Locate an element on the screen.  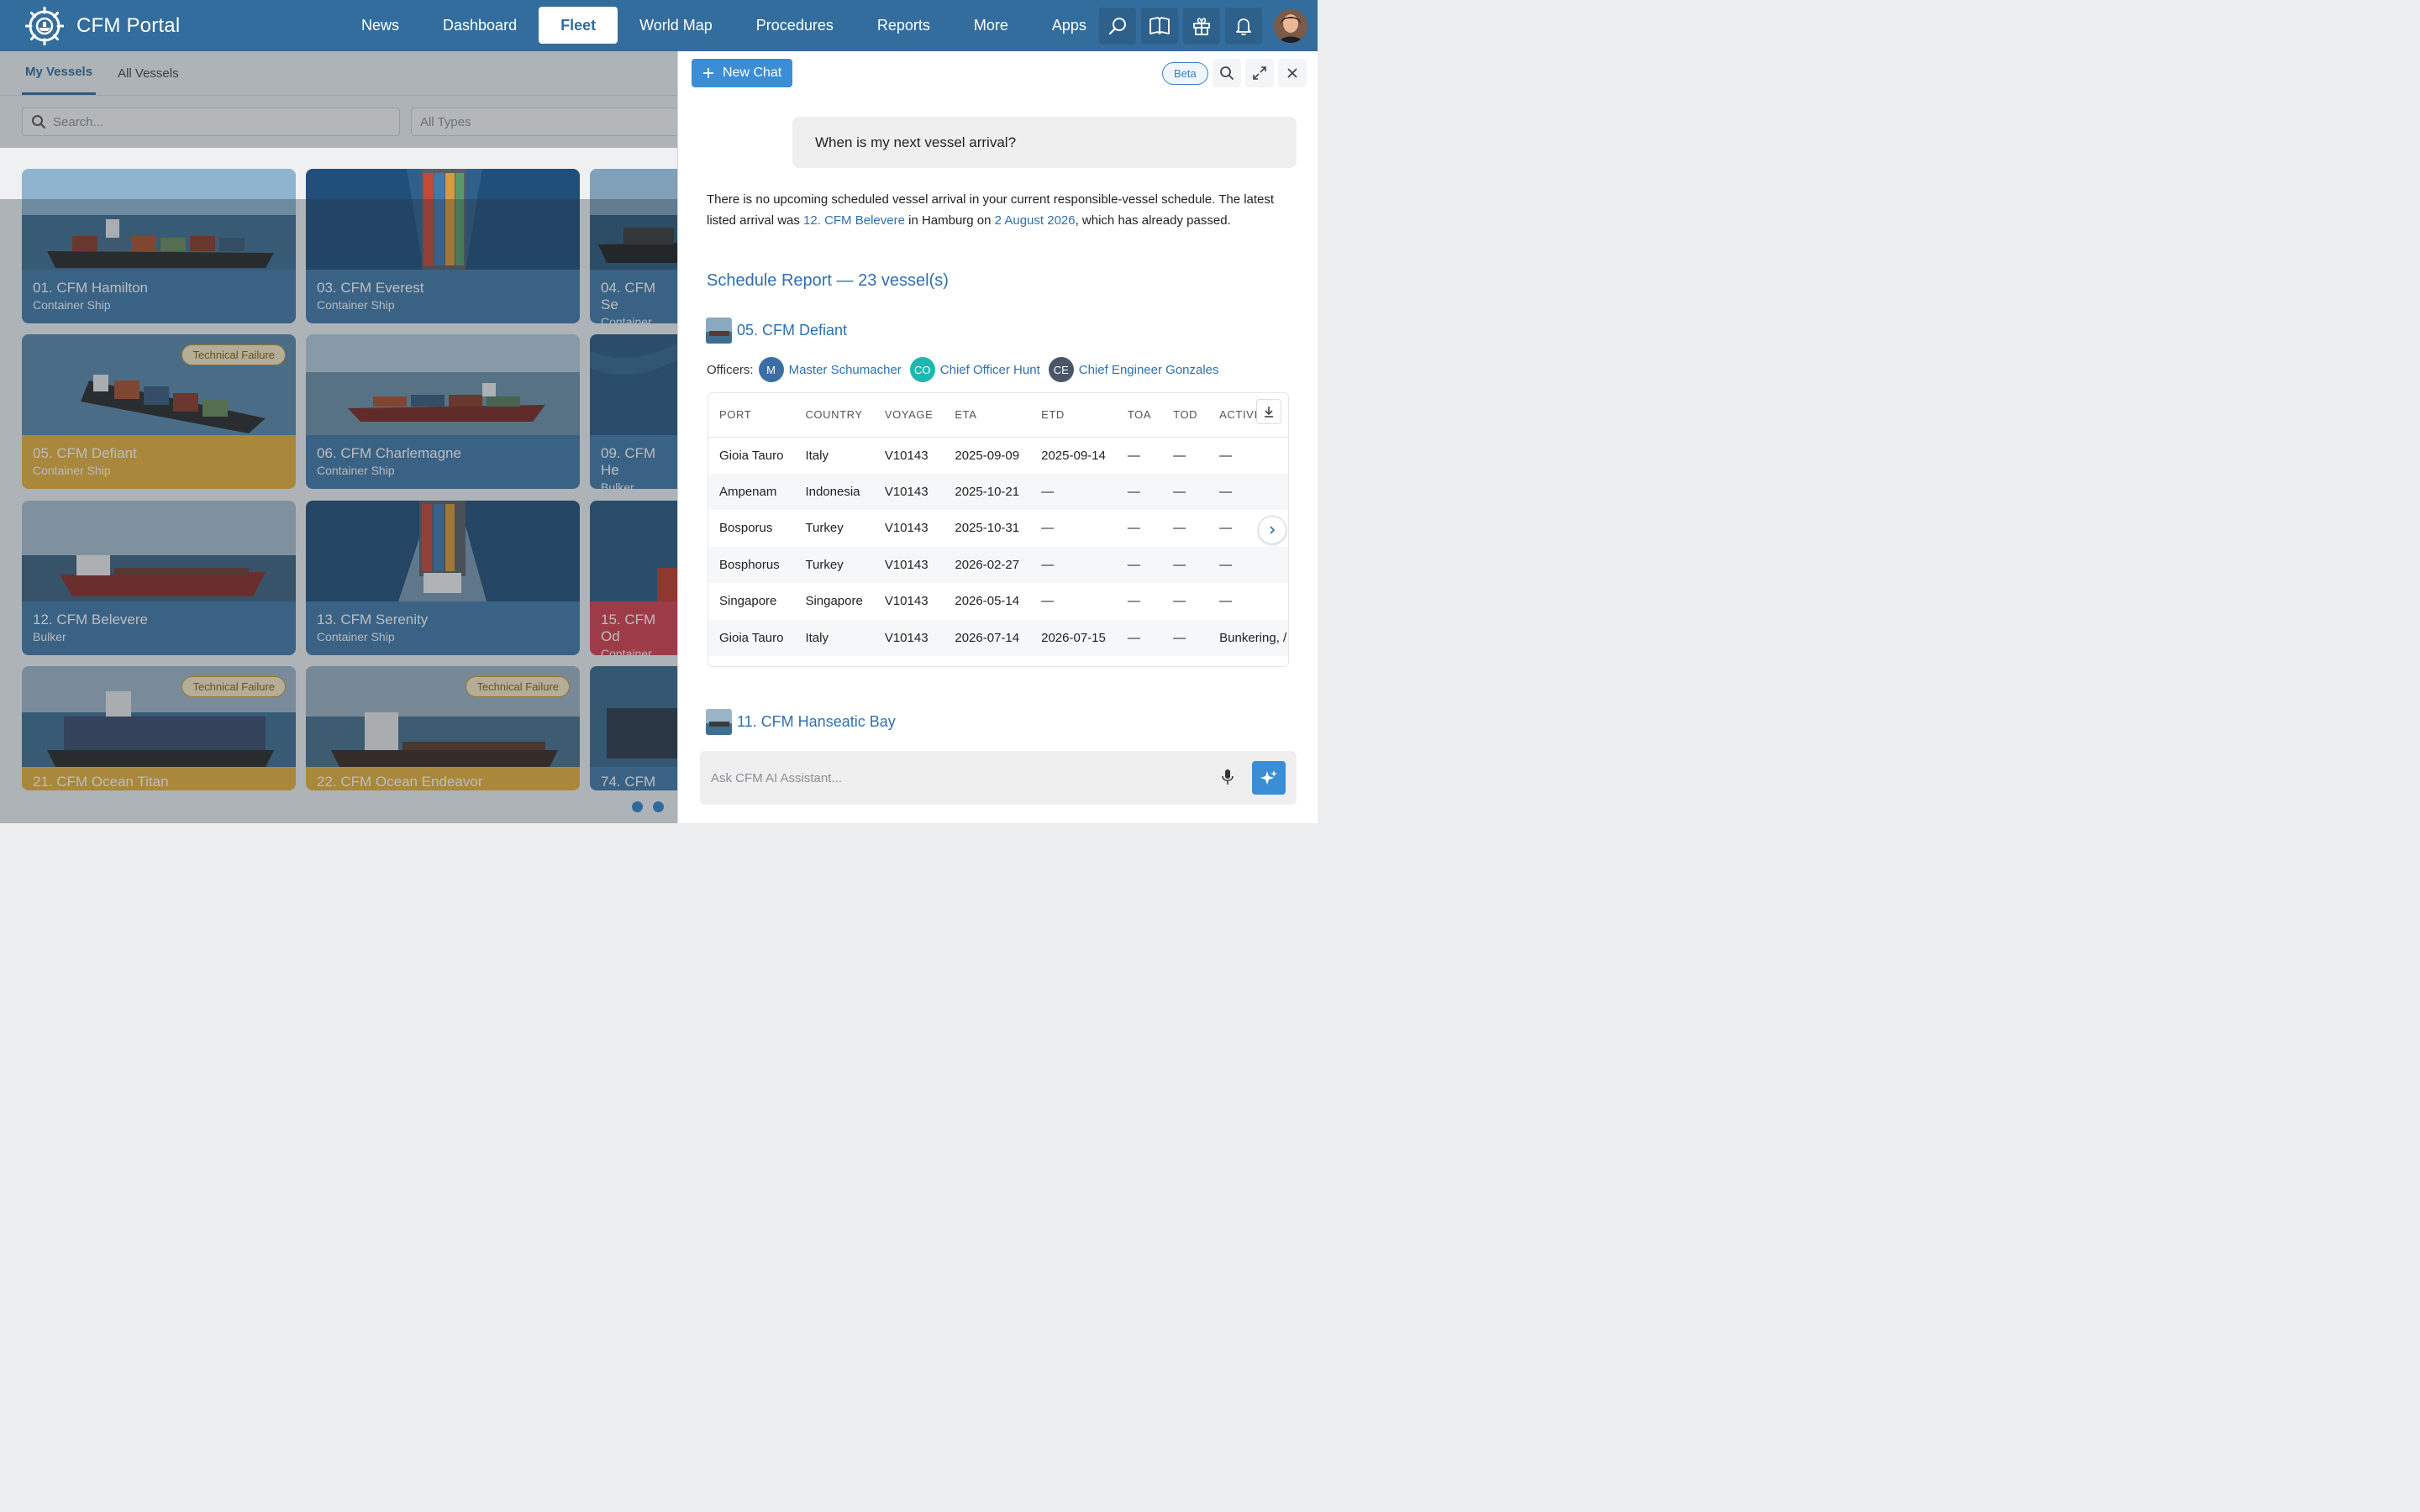
table-scroll-right-button is located at coordinates (1272, 530).